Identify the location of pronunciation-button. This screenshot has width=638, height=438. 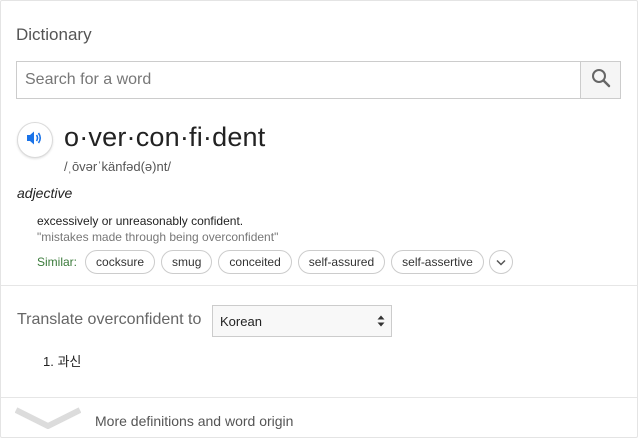
(35, 140).